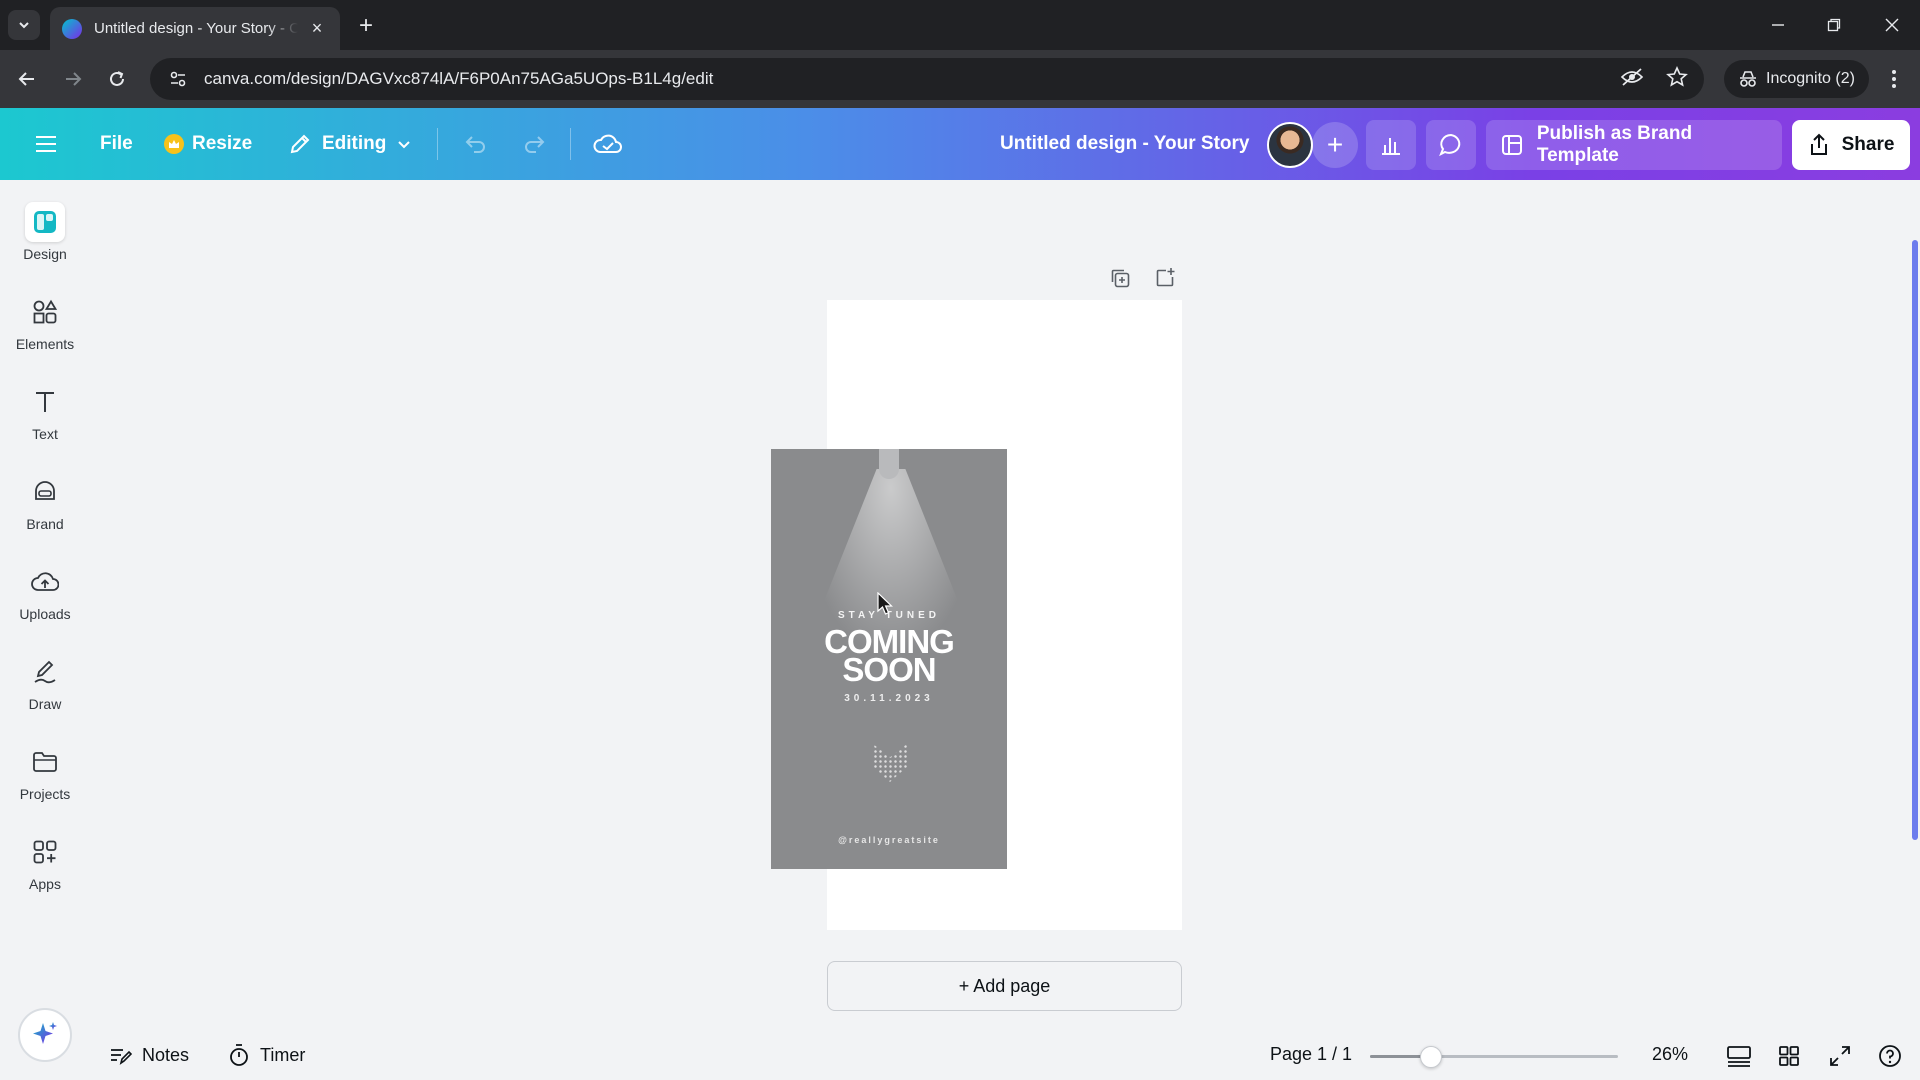 The image size is (1920, 1080). What do you see at coordinates (208, 144) in the screenshot?
I see `resize-button: Resize` at bounding box center [208, 144].